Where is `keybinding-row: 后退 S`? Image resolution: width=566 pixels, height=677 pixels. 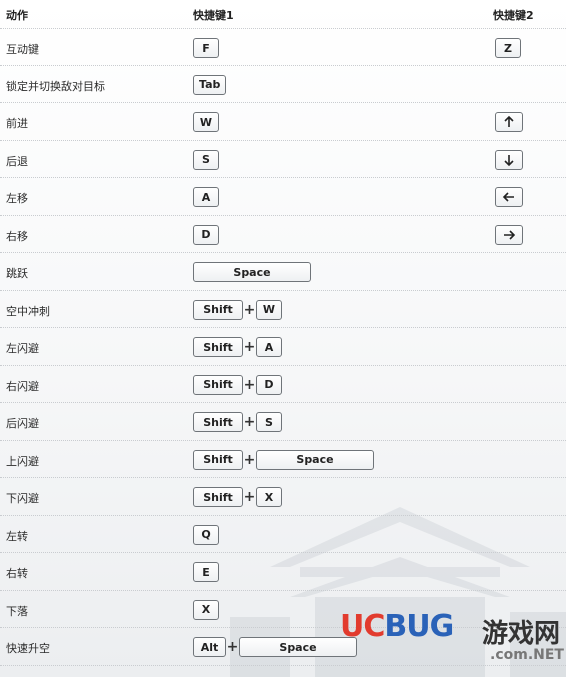
keybinding-row: 后退 S is located at coordinates (283, 159).